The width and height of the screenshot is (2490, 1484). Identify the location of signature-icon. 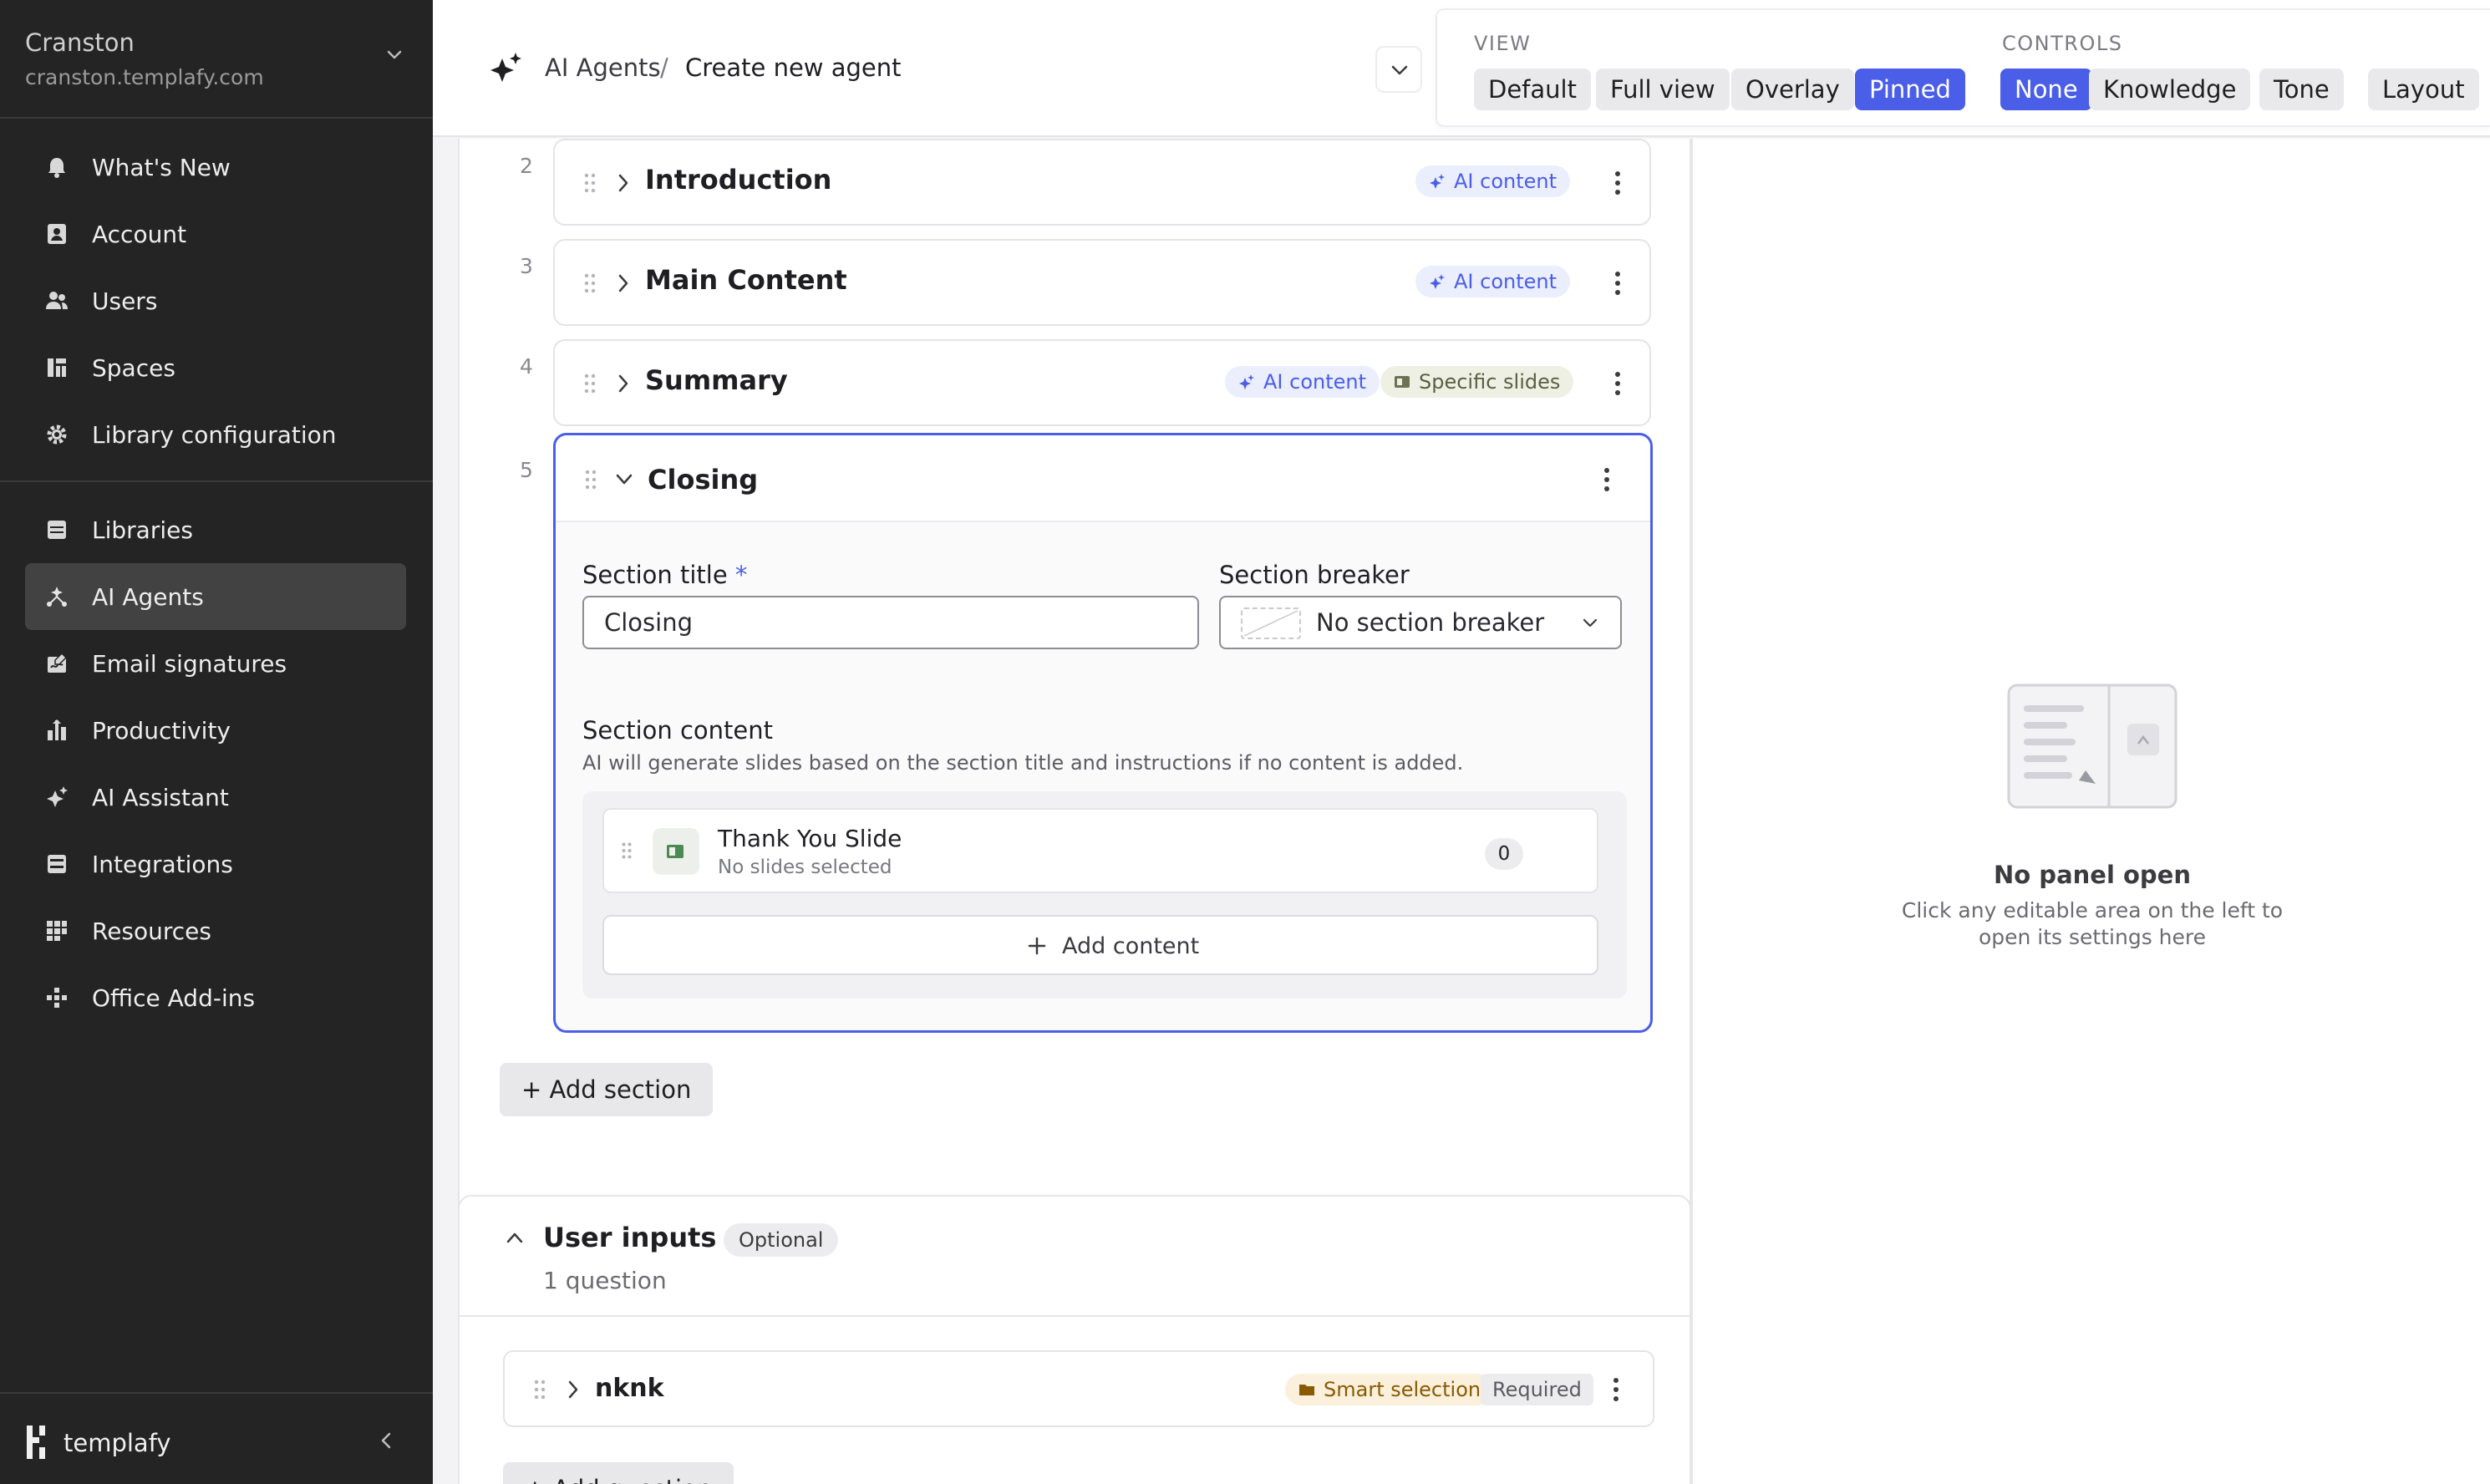
(58, 662).